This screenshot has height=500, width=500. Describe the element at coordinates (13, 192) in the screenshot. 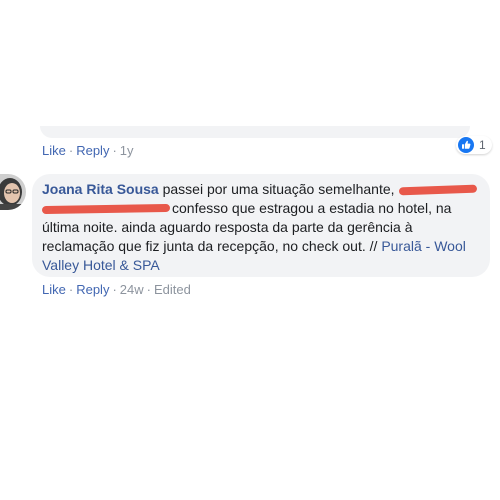

I see `avatar` at that location.